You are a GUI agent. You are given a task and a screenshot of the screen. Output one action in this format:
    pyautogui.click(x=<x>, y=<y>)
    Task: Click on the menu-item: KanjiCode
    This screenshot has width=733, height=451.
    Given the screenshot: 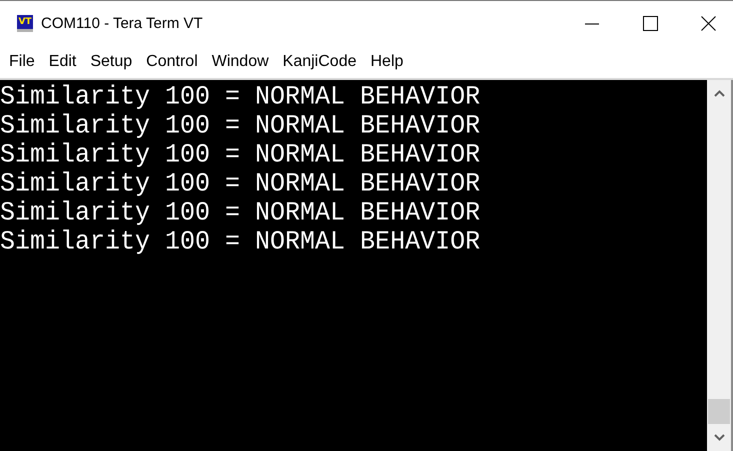 What is the action you would take?
    pyautogui.click(x=320, y=62)
    